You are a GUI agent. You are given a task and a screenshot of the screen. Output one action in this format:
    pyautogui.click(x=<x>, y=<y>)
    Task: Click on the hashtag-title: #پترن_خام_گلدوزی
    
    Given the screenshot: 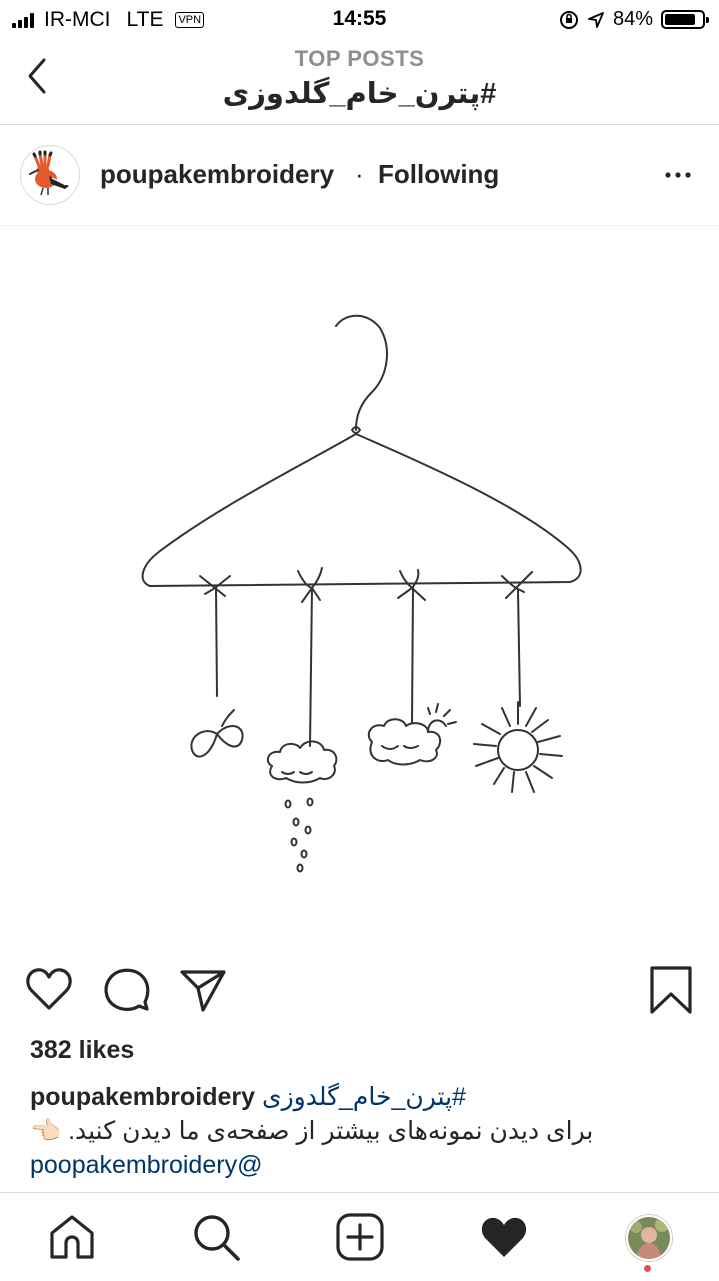 What is the action you would take?
    pyautogui.click(x=359, y=94)
    